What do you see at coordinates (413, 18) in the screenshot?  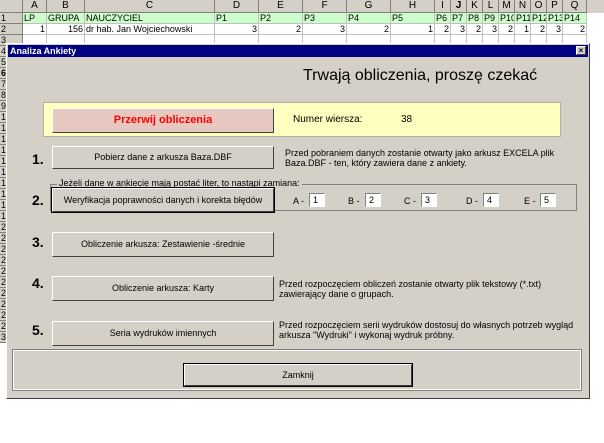 I see `sheet-cell: P5` at bounding box center [413, 18].